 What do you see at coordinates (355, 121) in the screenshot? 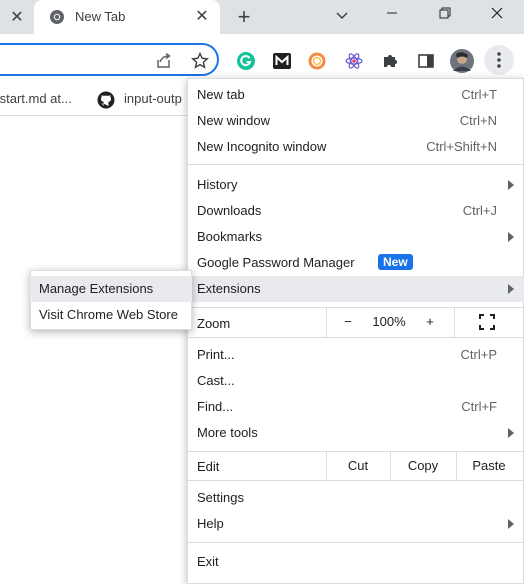
I see `menu-item-new-window: New window Ctrl+N` at bounding box center [355, 121].